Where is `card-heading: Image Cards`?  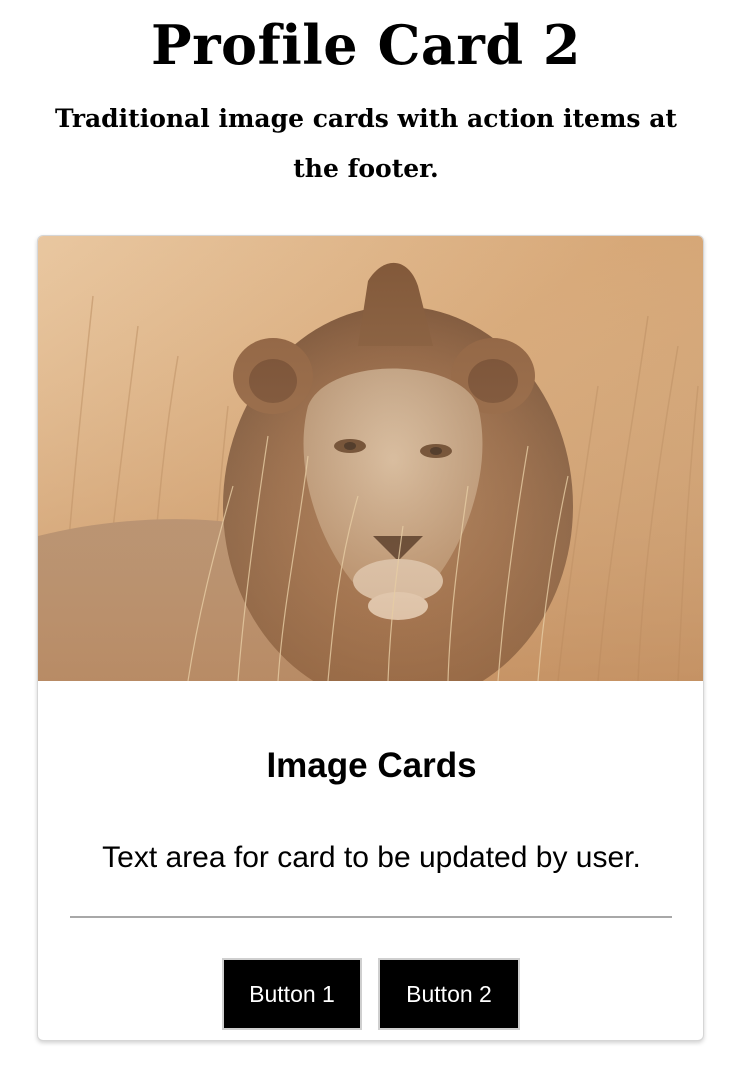 card-heading: Image Cards is located at coordinates (371, 765).